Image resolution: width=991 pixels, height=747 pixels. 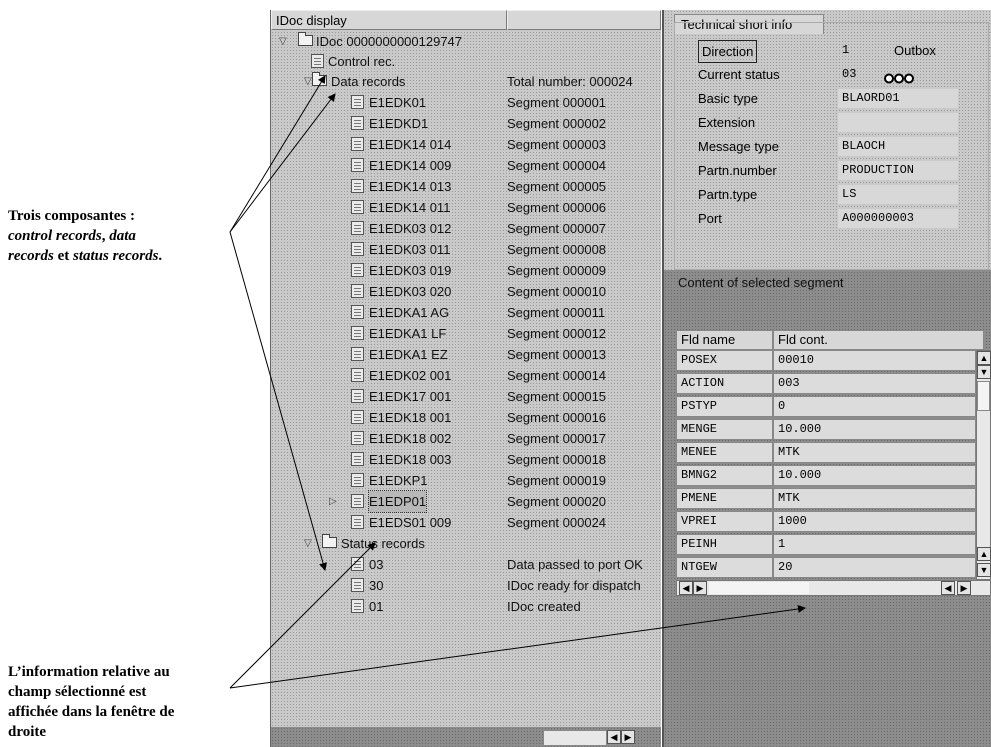 What do you see at coordinates (898, 218) in the screenshot?
I see `tech-info-value: A000000003` at bounding box center [898, 218].